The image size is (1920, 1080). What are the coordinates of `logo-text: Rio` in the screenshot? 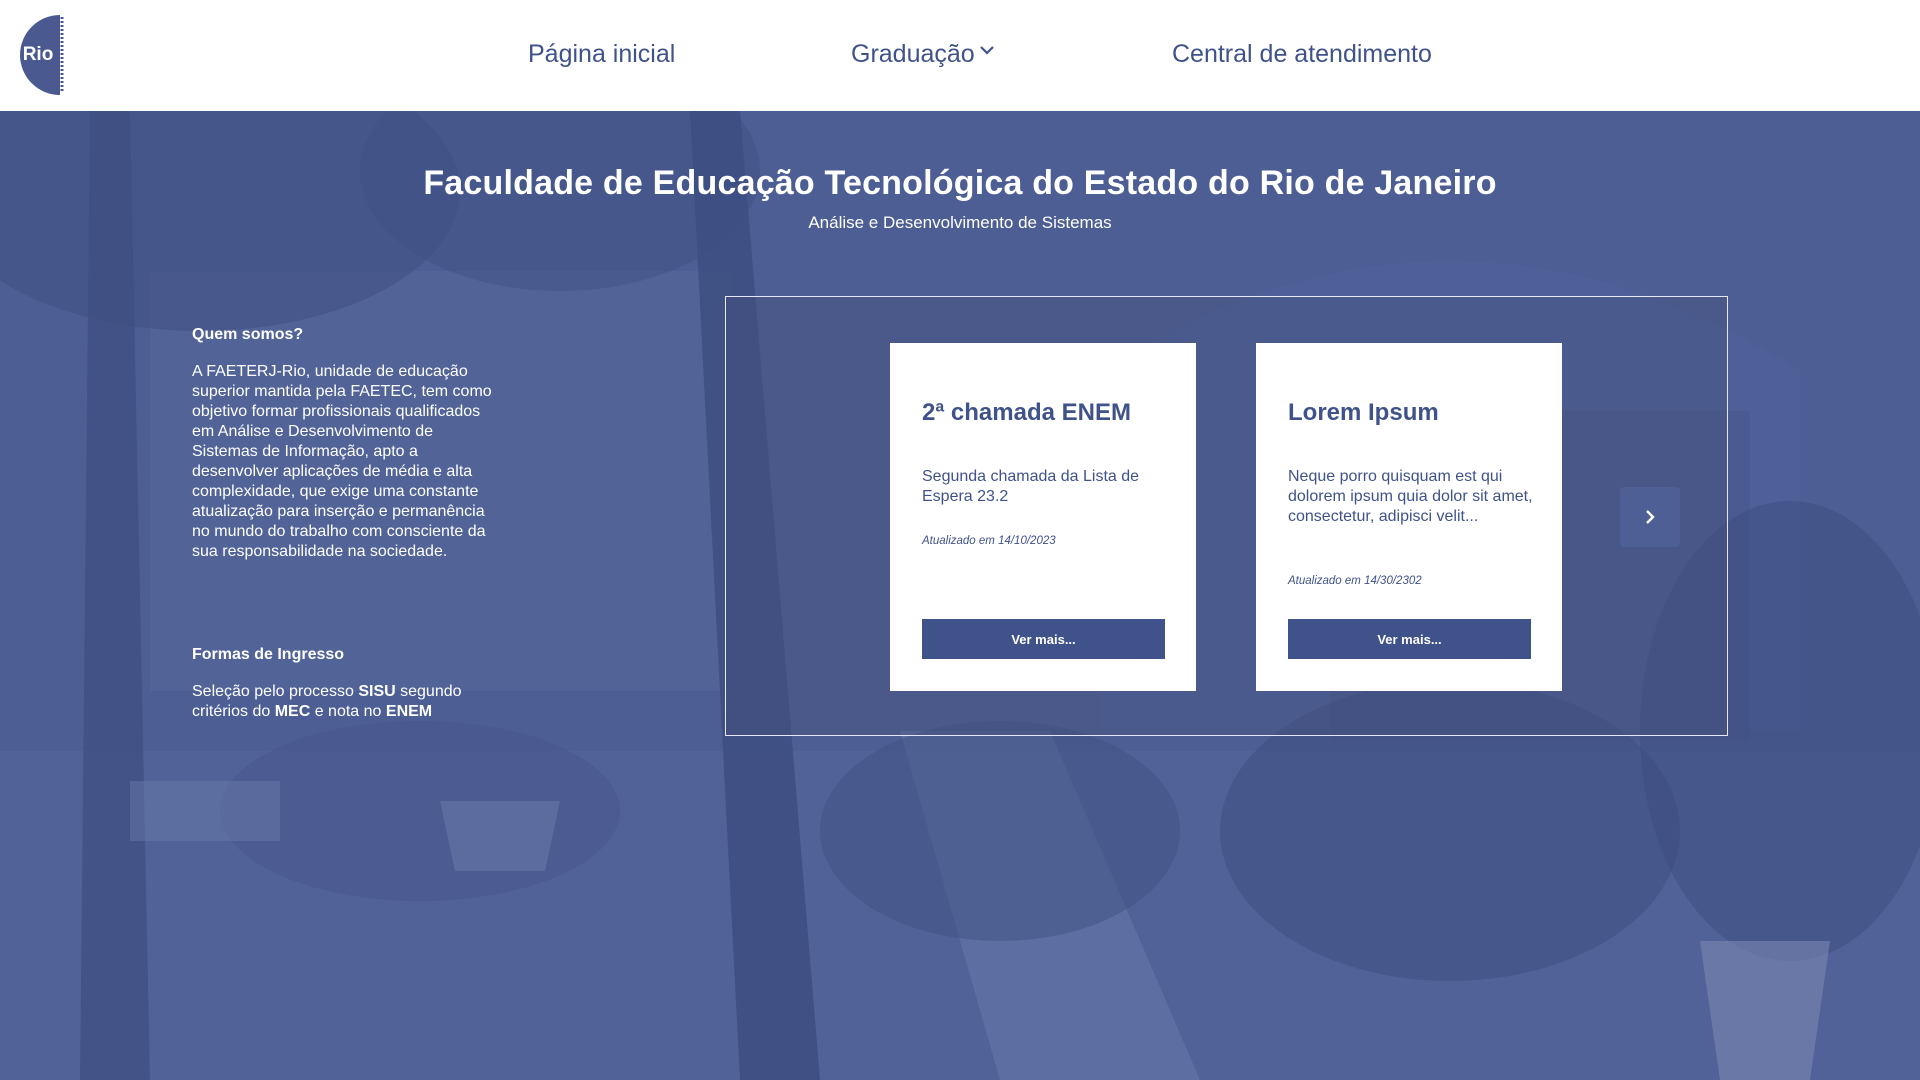 It's located at (38, 54).